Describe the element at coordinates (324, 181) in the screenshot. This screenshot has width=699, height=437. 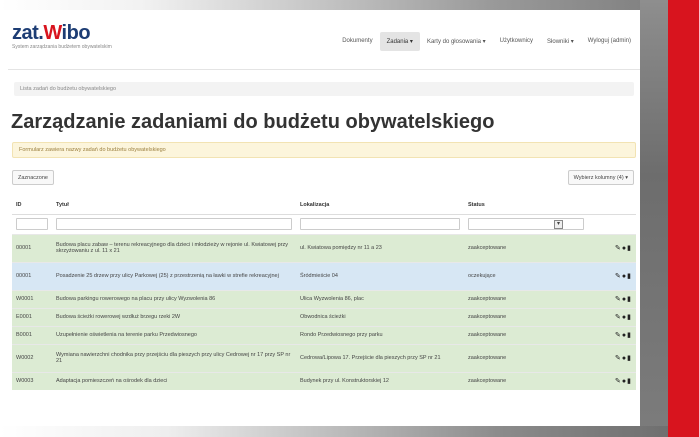
I see `toolbar: Zaznaczone Wybierz kolumny (4) ▾` at that location.